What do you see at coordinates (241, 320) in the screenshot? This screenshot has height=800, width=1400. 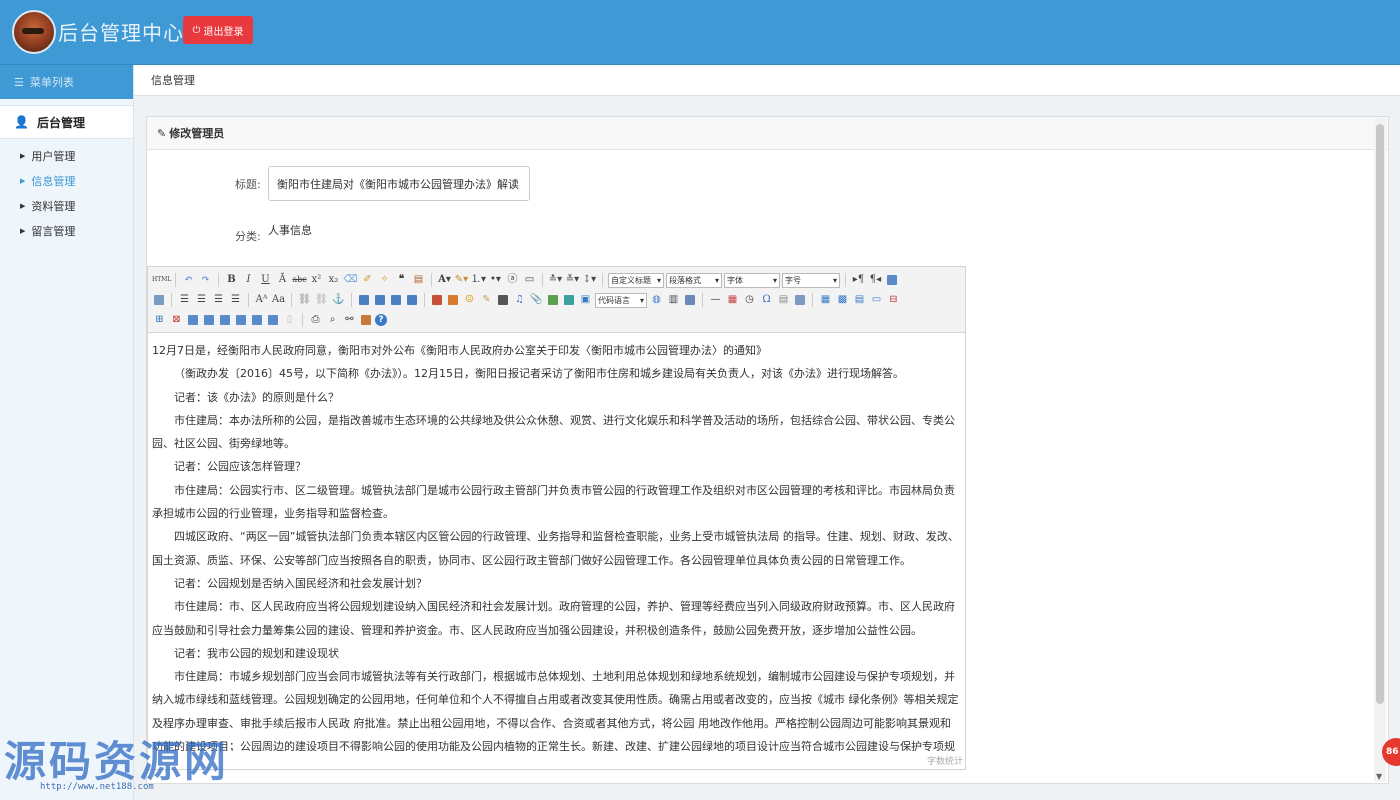 I see `split-cells-icon` at bounding box center [241, 320].